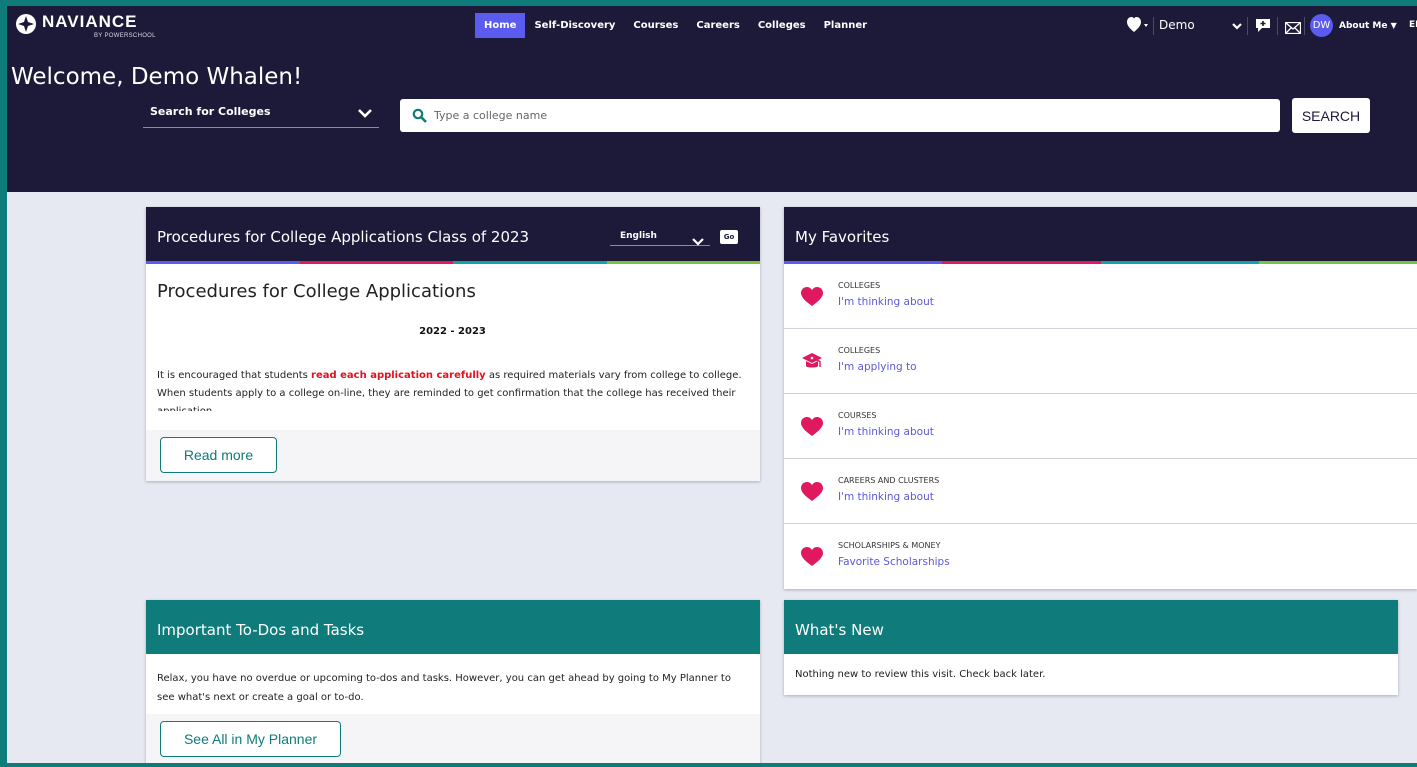  Describe the element at coordinates (157, 77) in the screenshot. I see `welcome-heading: Welcome, Demo Whalen!` at that location.